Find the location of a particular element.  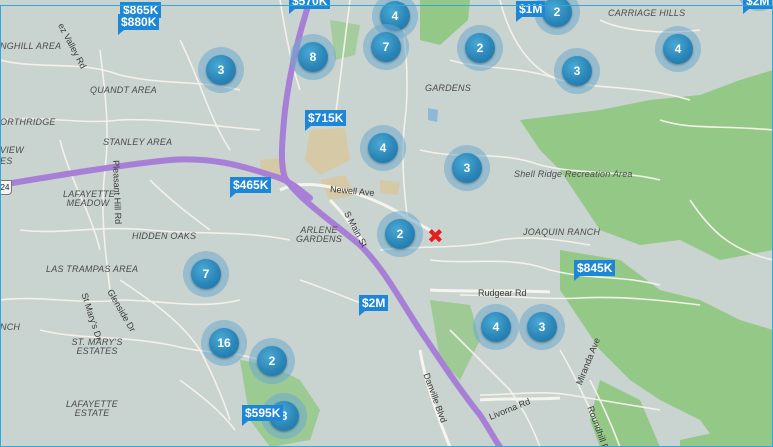

cluster-count: 16 is located at coordinates (224, 343).